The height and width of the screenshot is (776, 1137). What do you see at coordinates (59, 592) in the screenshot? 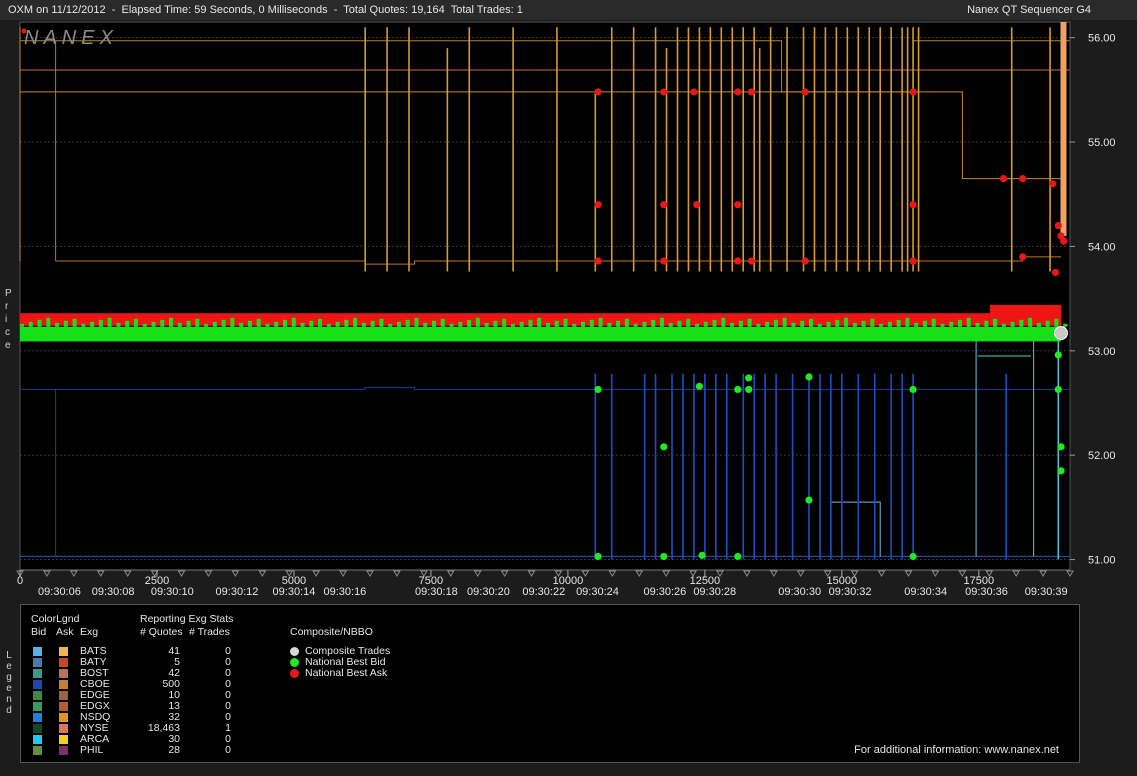
I see `time-tick-label: 09:30:06` at bounding box center [59, 592].